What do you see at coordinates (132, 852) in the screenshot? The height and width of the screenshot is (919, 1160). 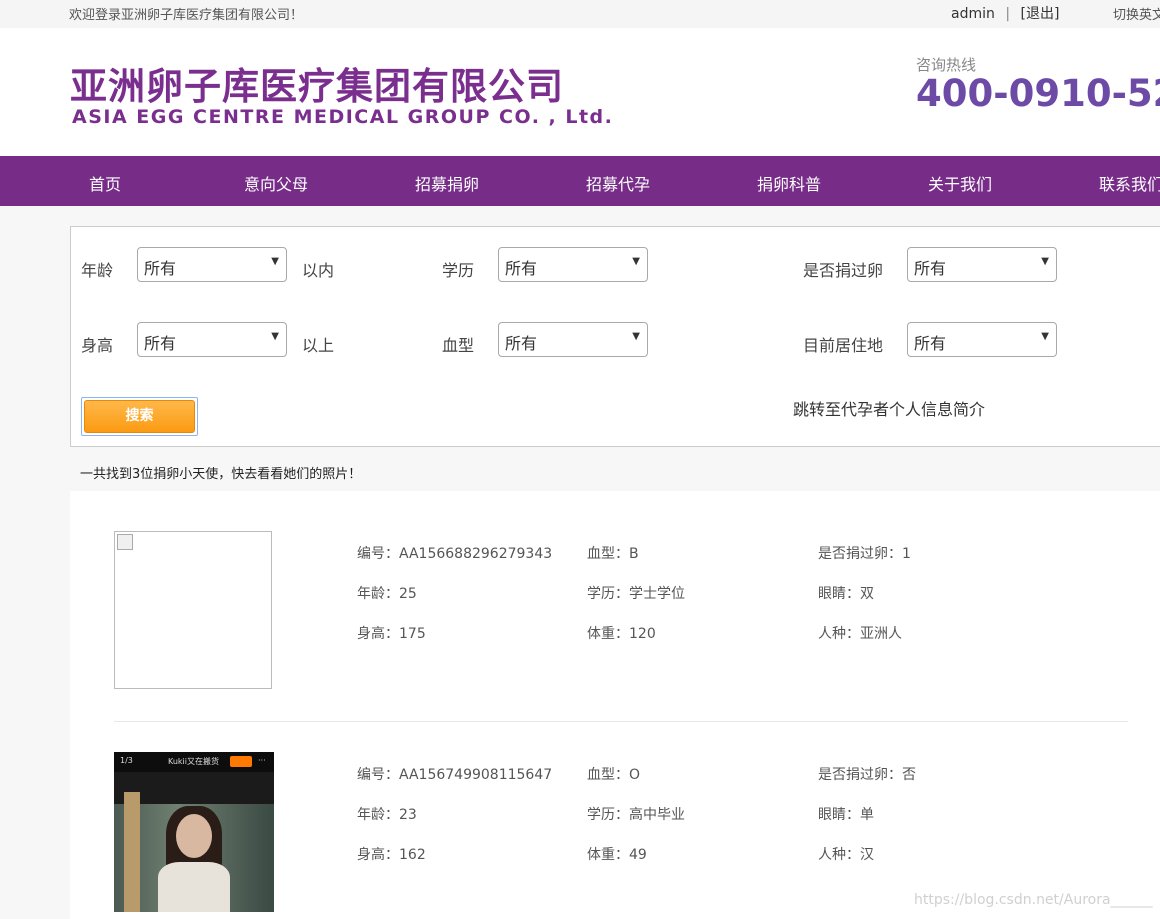 I see `photo-rope` at bounding box center [132, 852].